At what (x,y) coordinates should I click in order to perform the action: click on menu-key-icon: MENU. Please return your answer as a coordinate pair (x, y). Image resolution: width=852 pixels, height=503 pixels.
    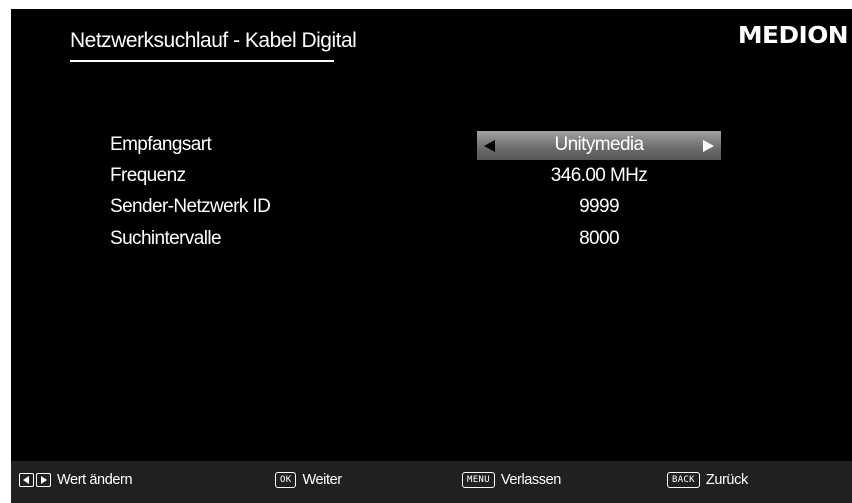
    Looking at the image, I should click on (478, 480).